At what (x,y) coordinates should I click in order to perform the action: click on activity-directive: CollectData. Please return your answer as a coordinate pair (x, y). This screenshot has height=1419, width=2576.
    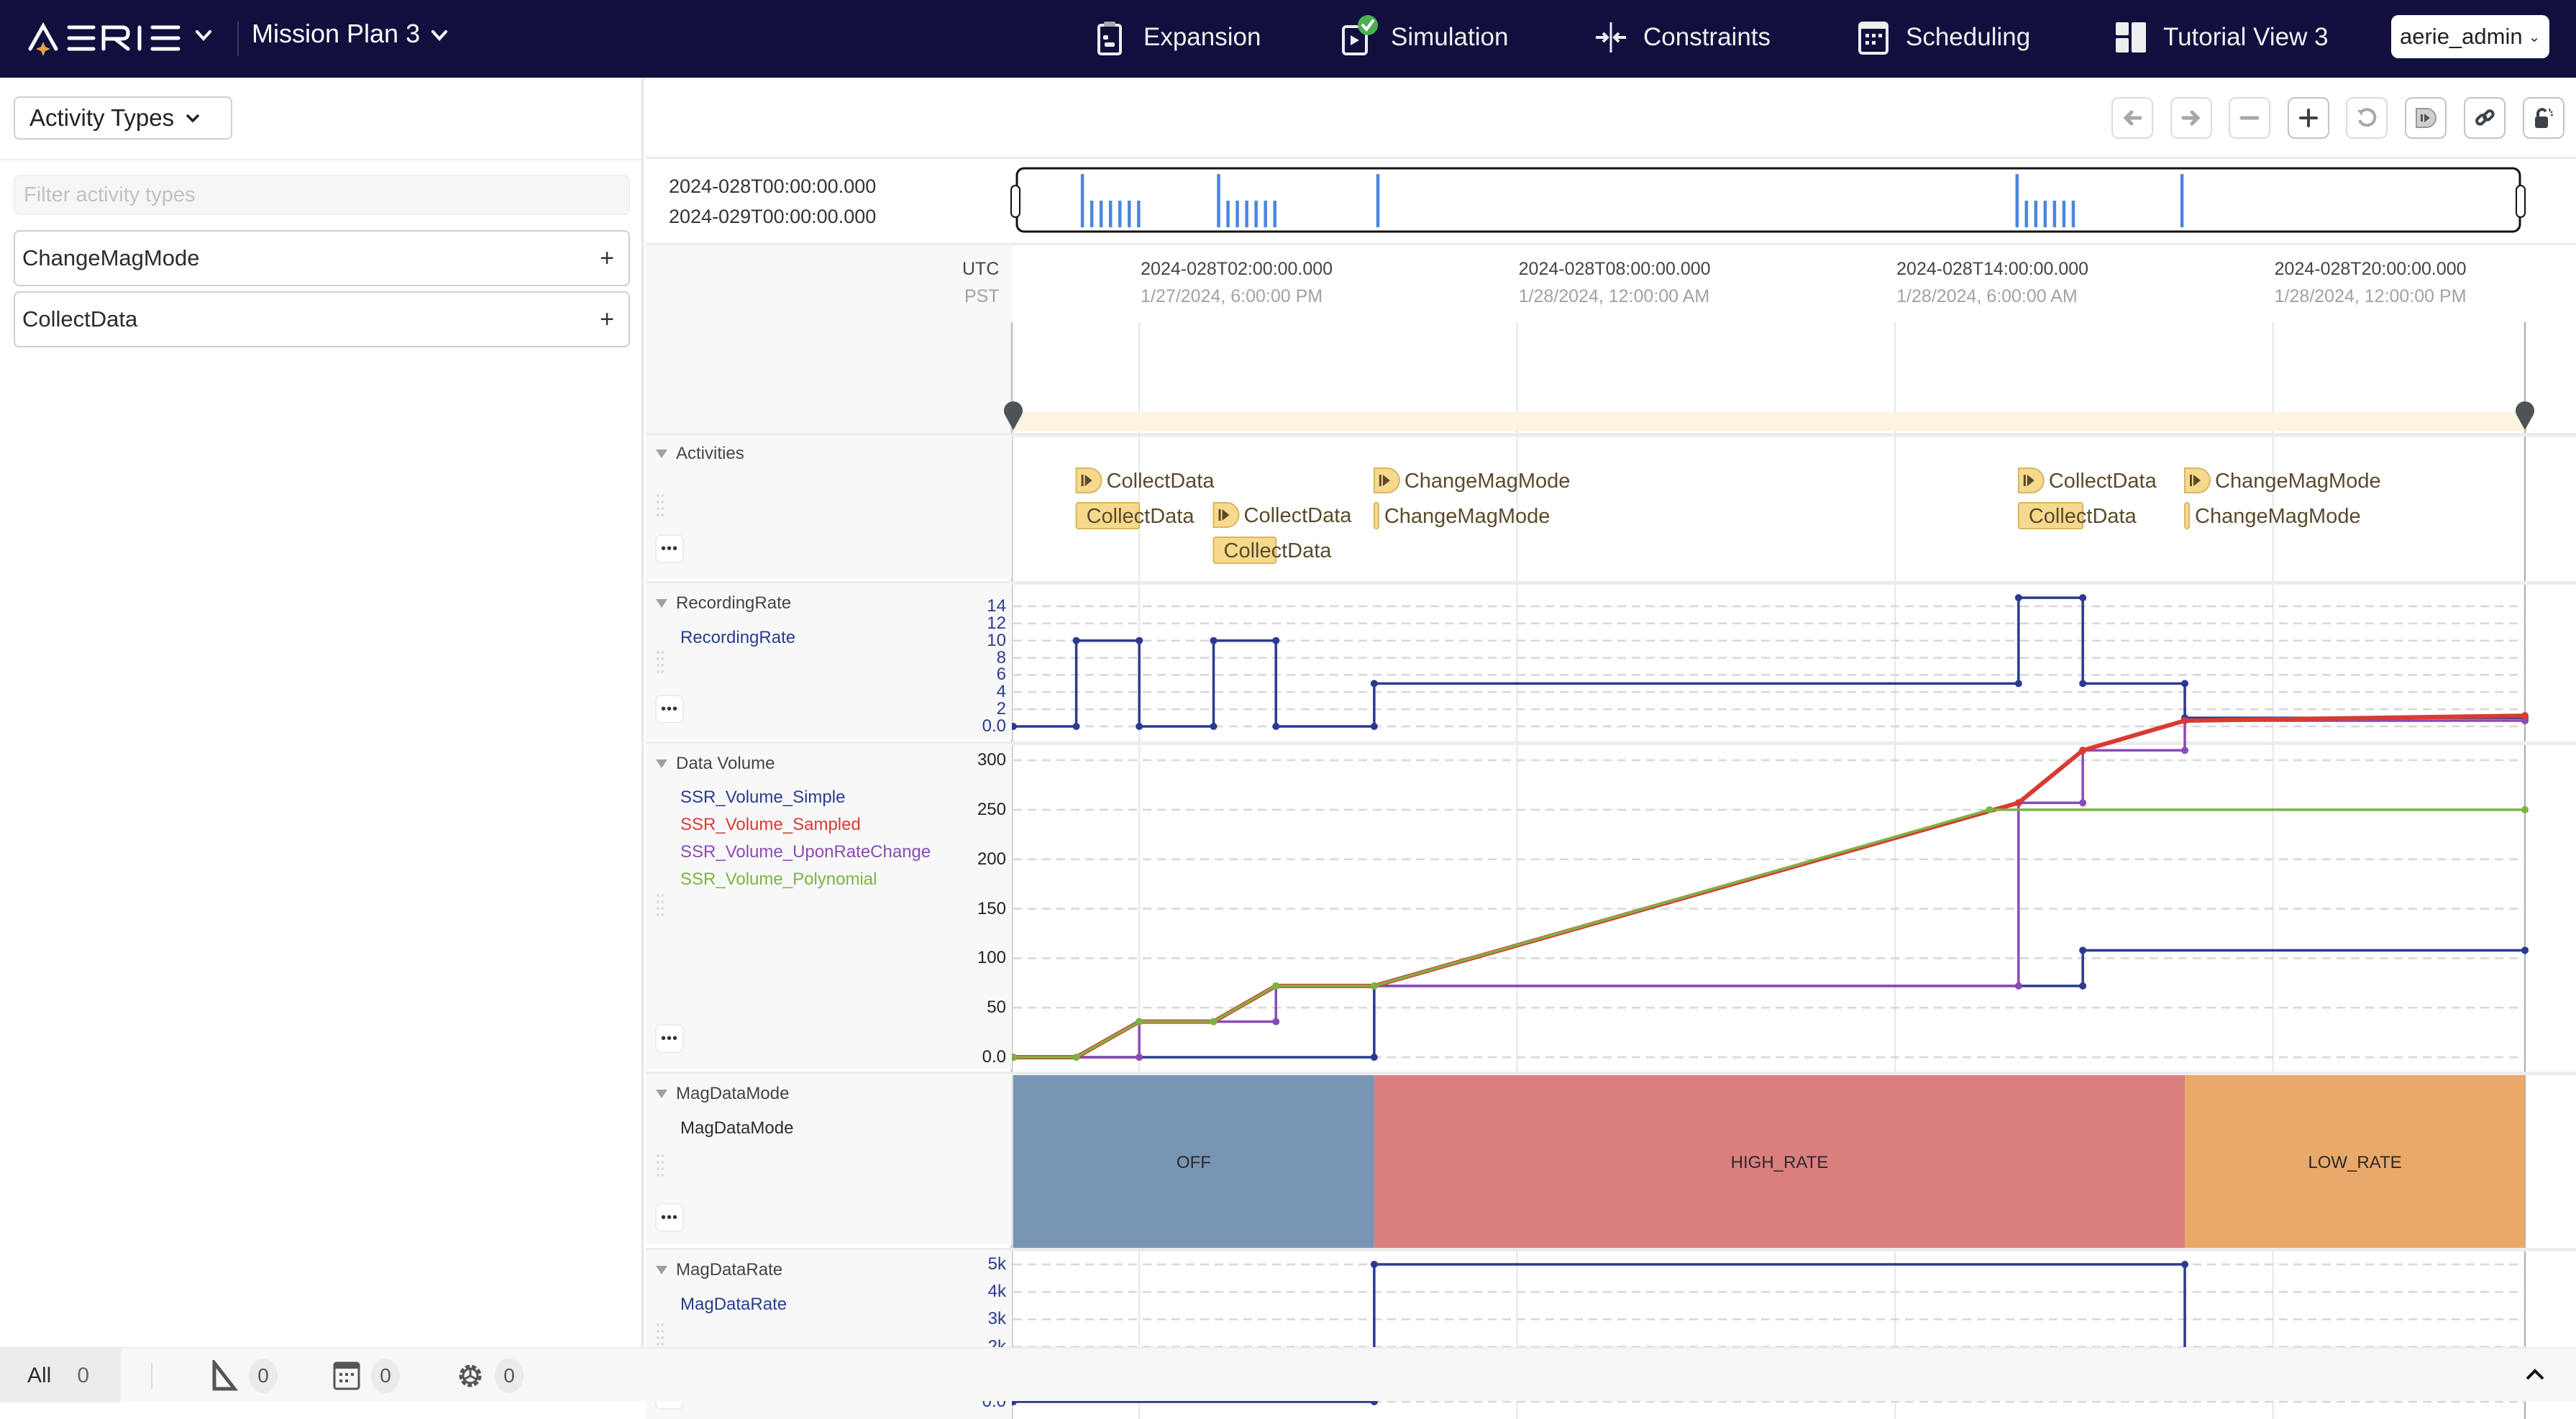
    Looking at the image, I should click on (2087, 480).